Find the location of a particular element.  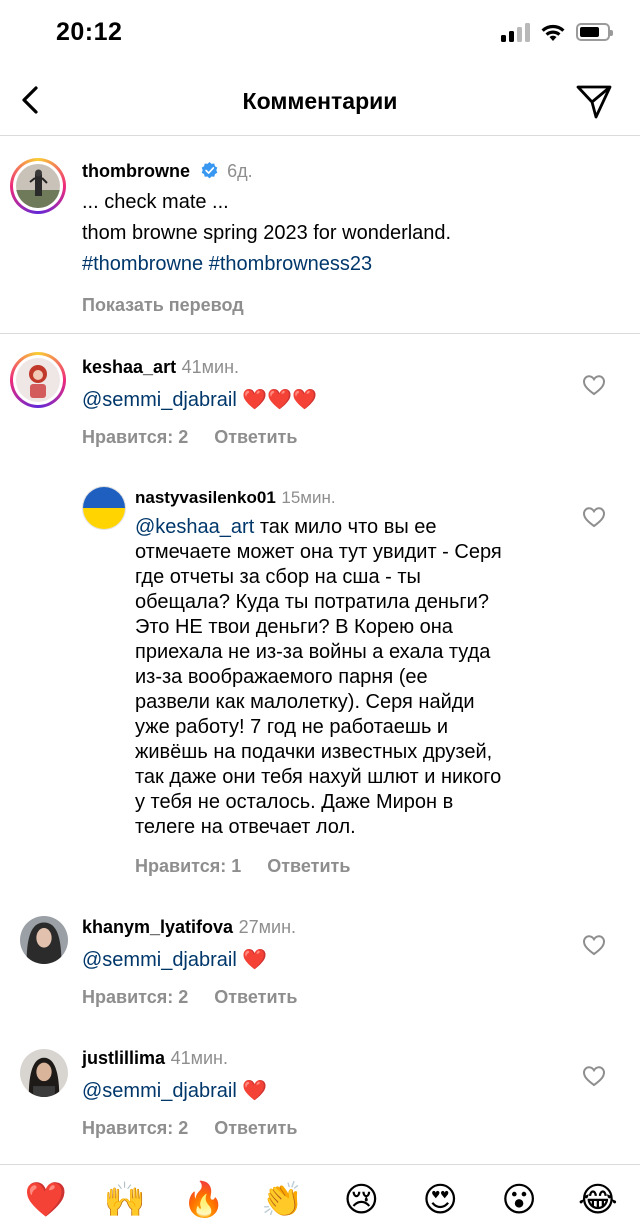

caption-time: 6д. is located at coordinates (240, 171).